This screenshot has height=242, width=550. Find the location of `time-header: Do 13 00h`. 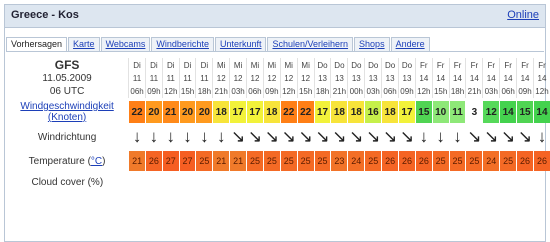

time-header: Do 13 00h is located at coordinates (356, 78).